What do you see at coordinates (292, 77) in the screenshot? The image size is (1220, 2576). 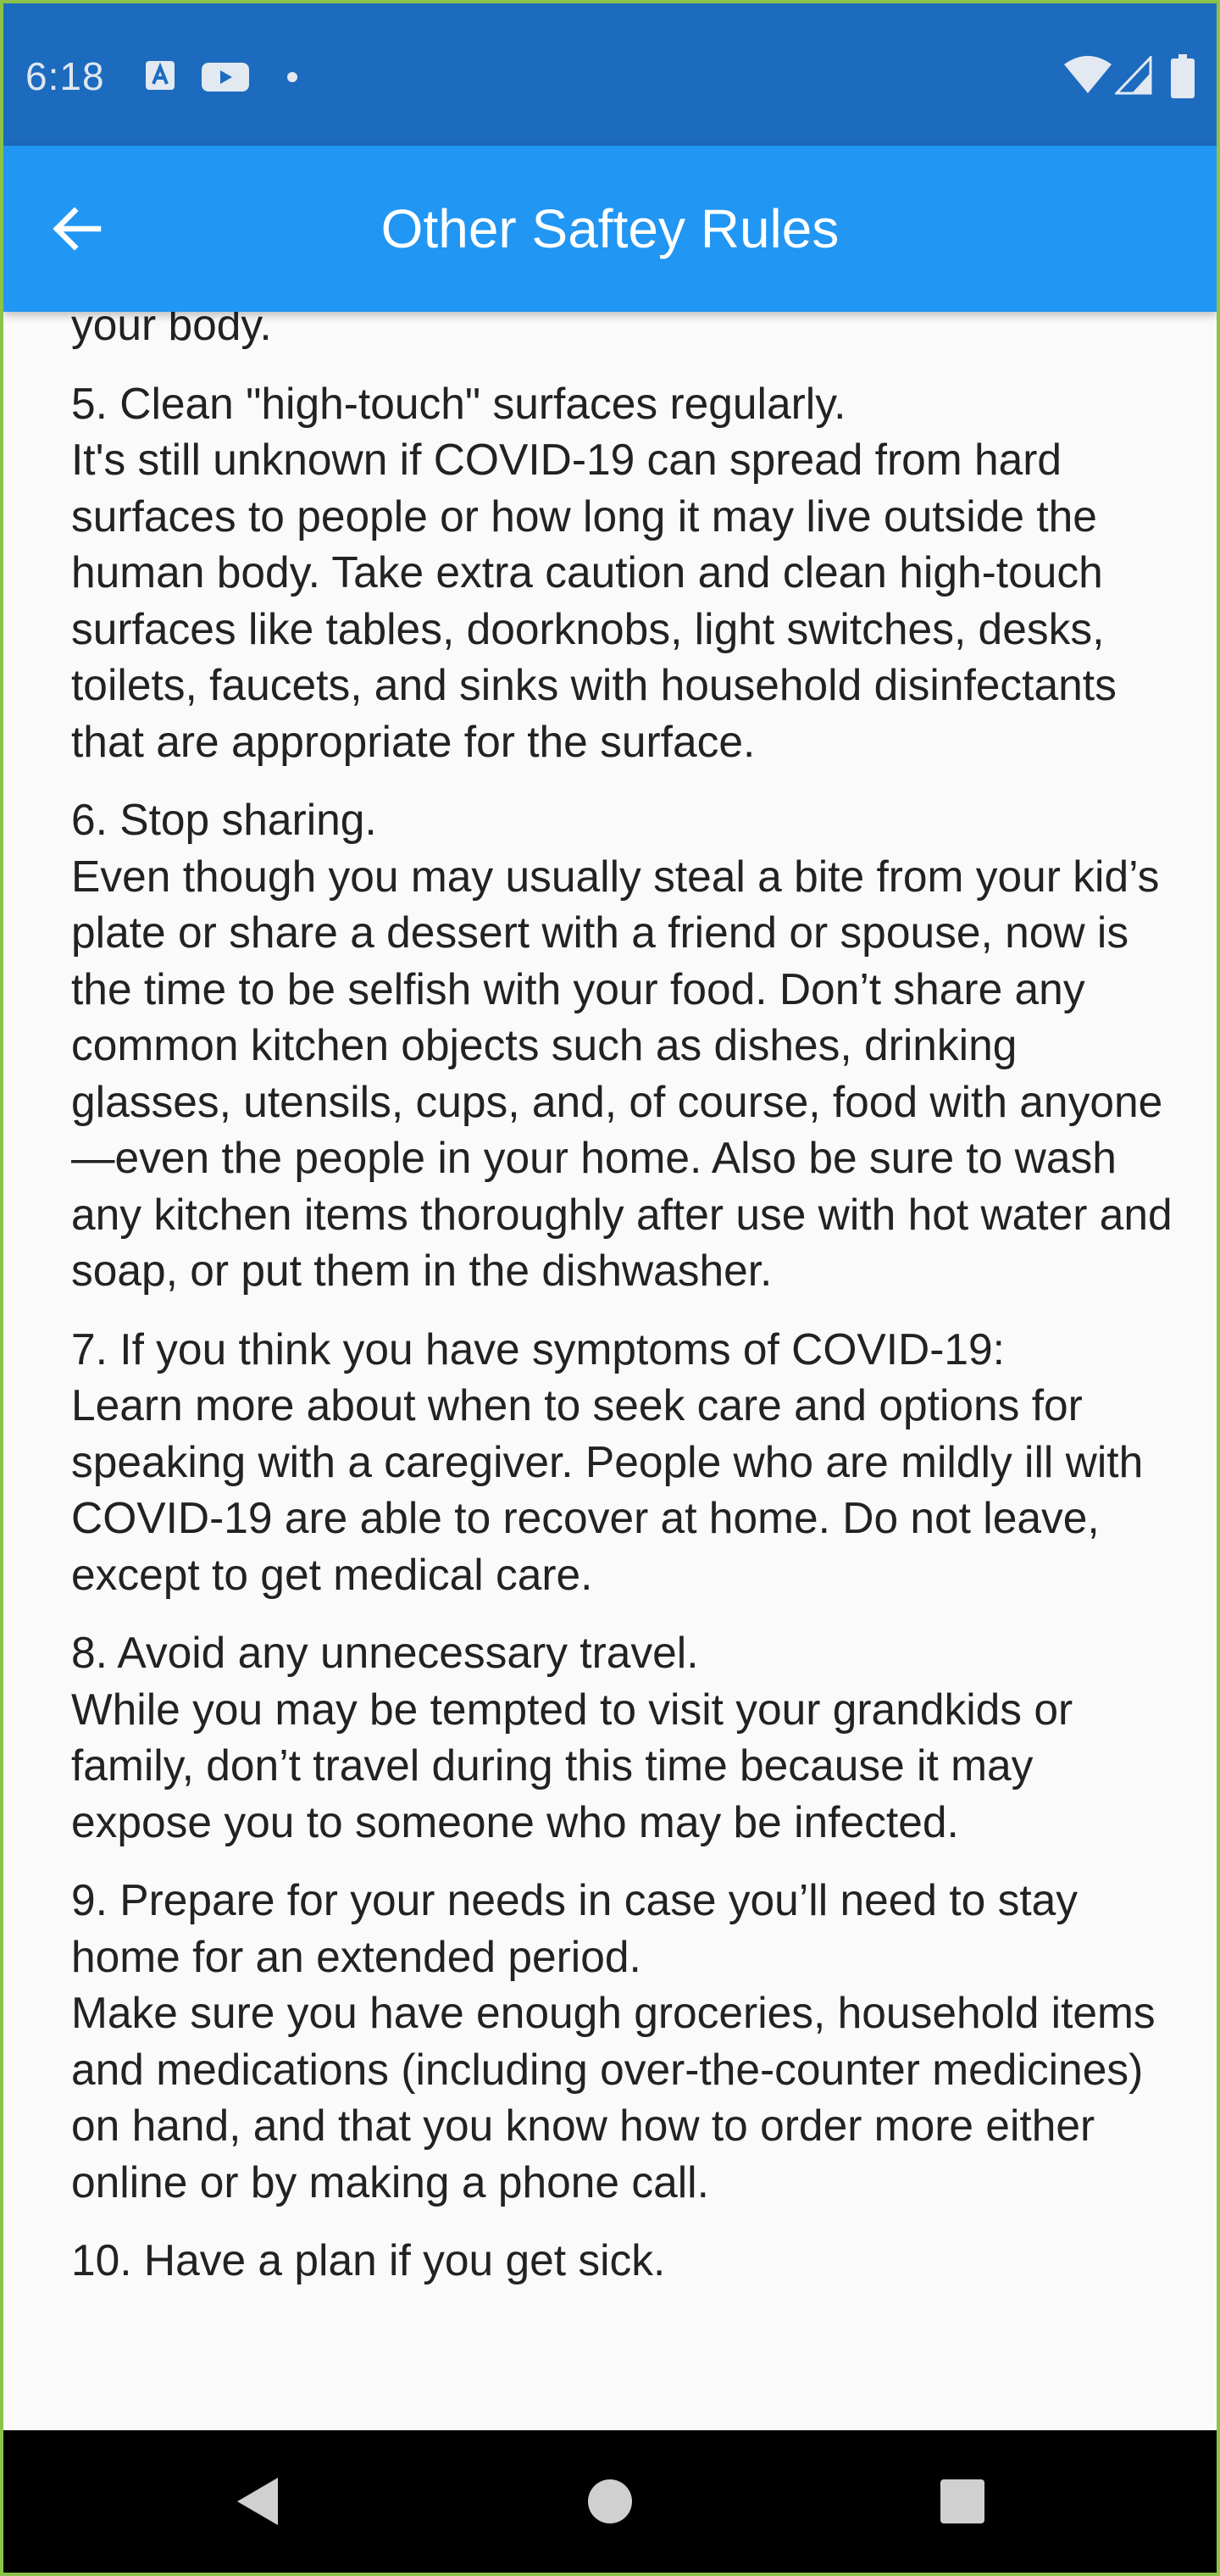 I see `dot-icon` at bounding box center [292, 77].